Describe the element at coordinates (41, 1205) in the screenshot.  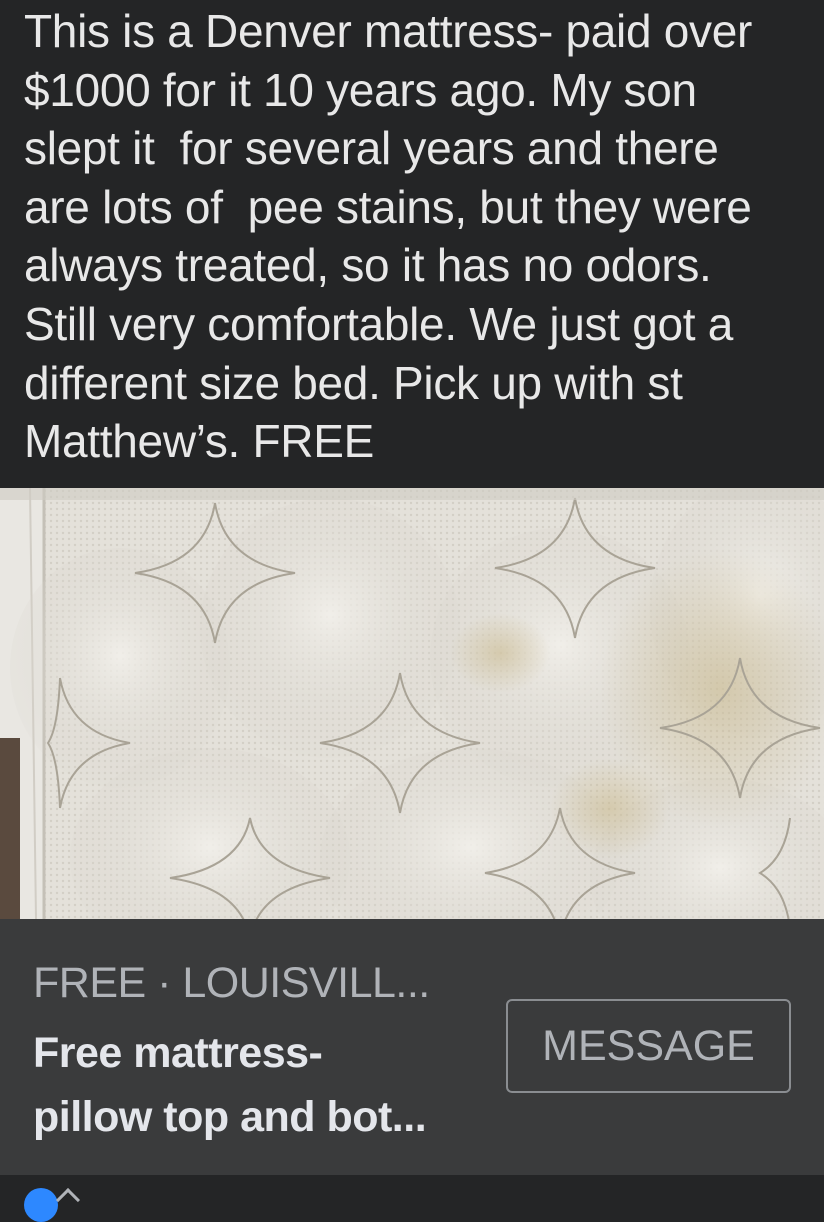
I see `avatar-icon` at that location.